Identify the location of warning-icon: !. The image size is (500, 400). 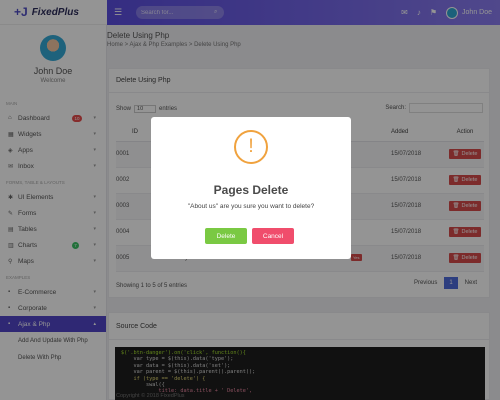
(251, 147).